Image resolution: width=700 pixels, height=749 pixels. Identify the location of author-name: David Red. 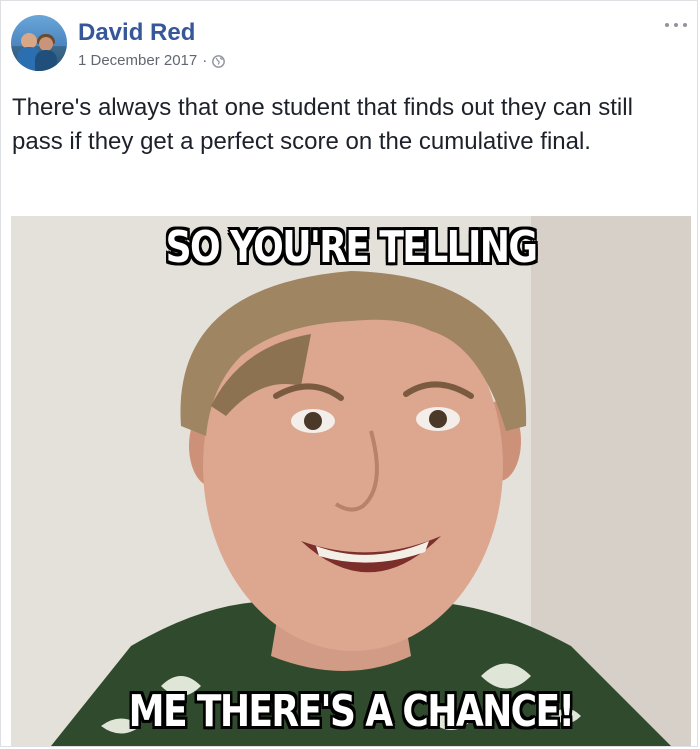
(151, 33).